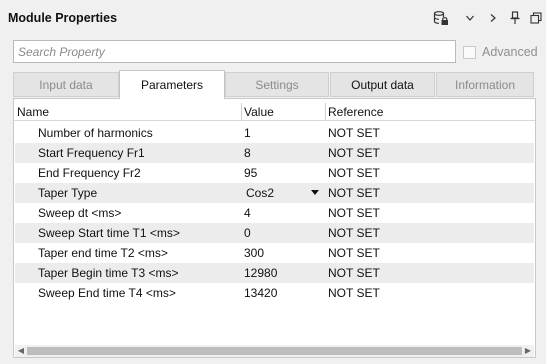 The image size is (546, 364). What do you see at coordinates (469, 52) in the screenshot?
I see `advanced-checkbox` at bounding box center [469, 52].